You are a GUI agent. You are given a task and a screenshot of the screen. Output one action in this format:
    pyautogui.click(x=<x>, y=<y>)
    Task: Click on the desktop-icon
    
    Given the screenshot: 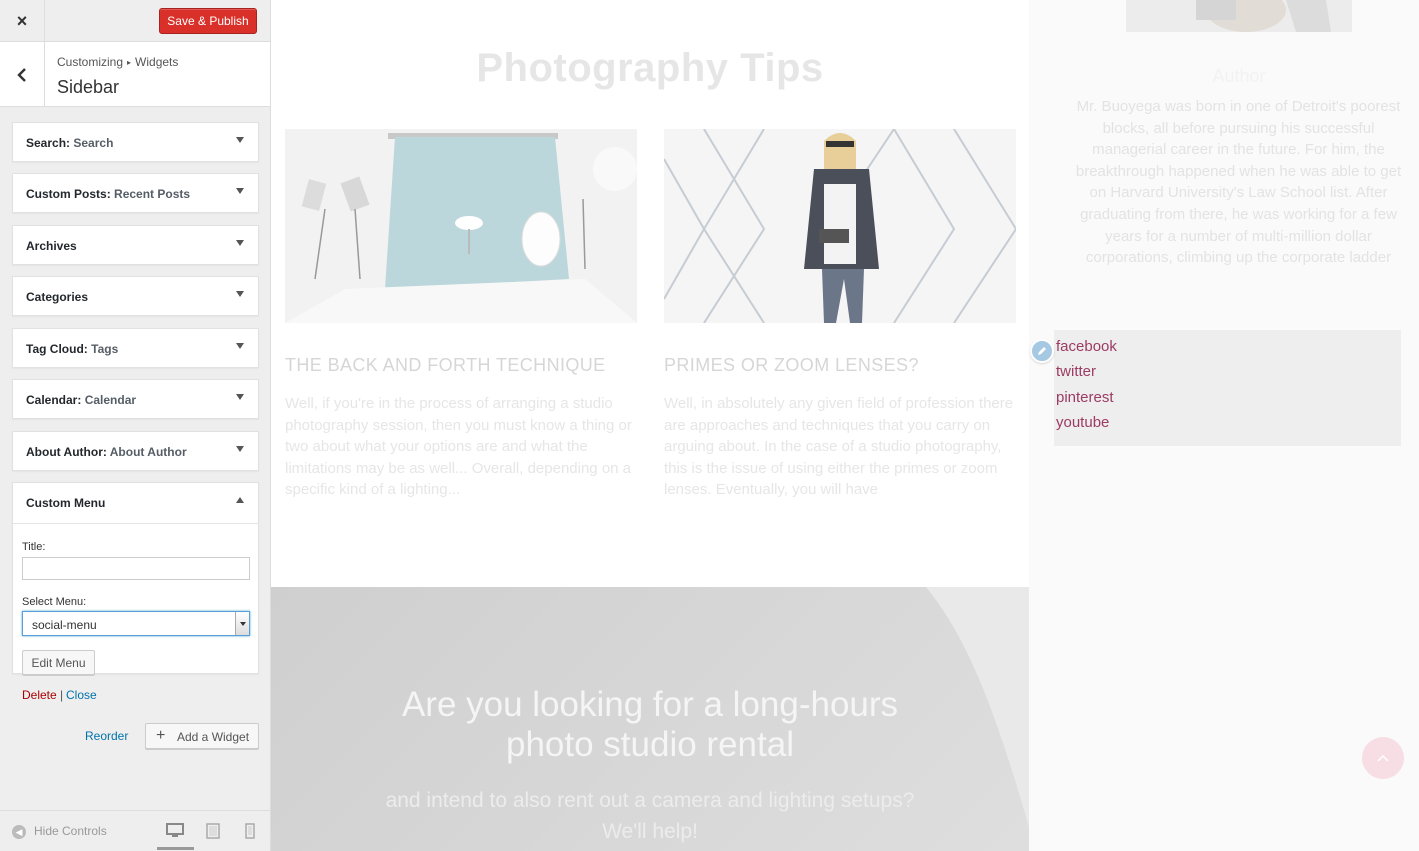 What is the action you would take?
    pyautogui.click(x=175, y=831)
    